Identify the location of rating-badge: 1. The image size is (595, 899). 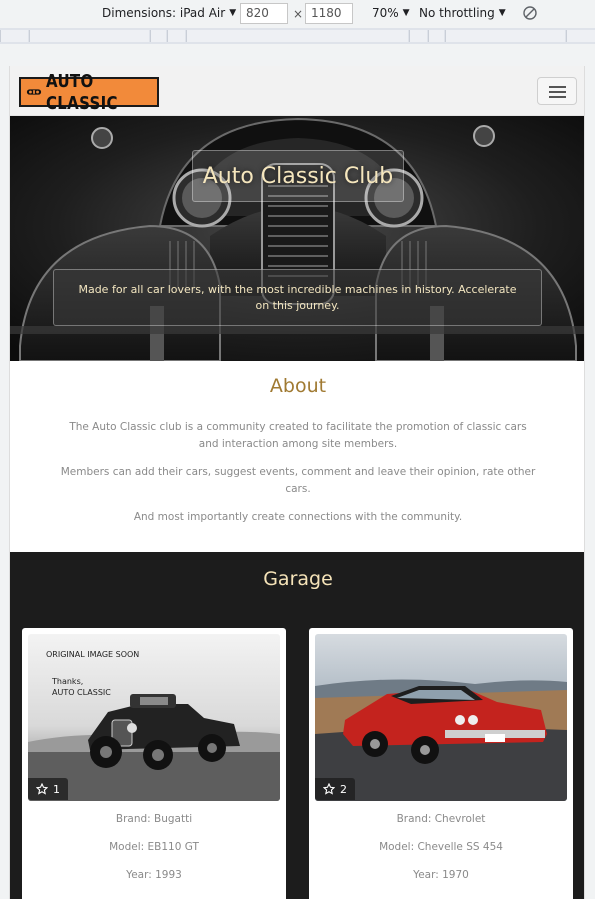
(48, 789).